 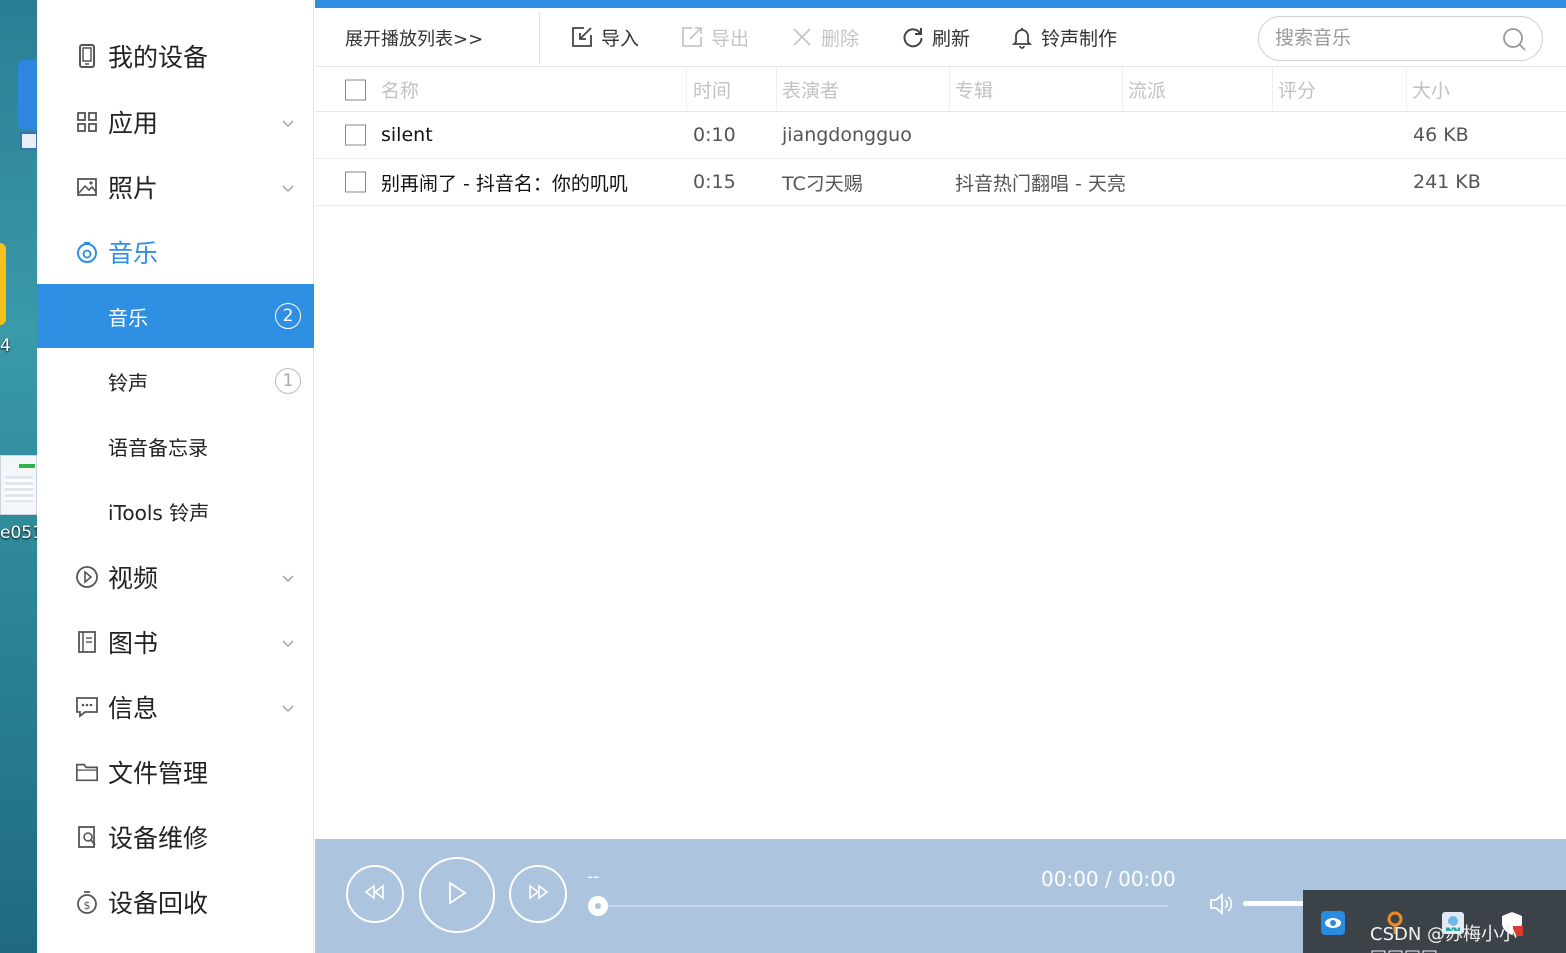 What do you see at coordinates (18, 485) in the screenshot?
I see `desktop-document-icon` at bounding box center [18, 485].